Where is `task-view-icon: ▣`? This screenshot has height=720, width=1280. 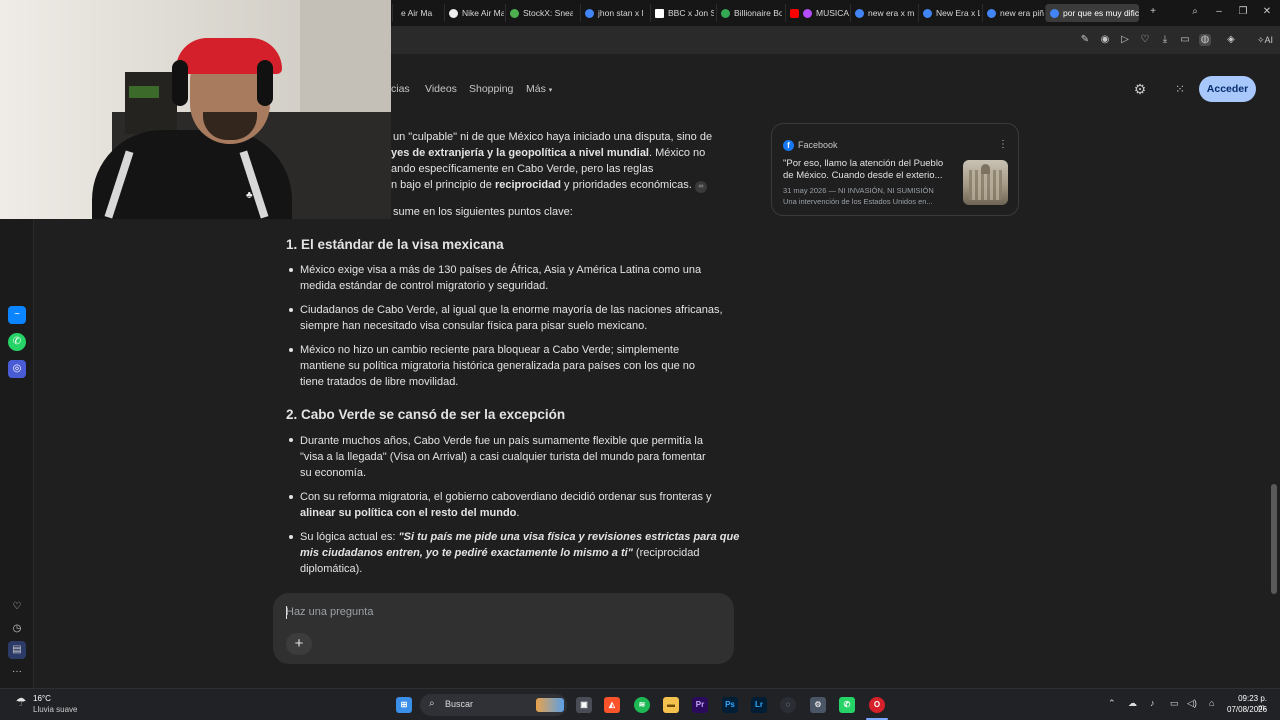 task-view-icon: ▣ is located at coordinates (584, 705).